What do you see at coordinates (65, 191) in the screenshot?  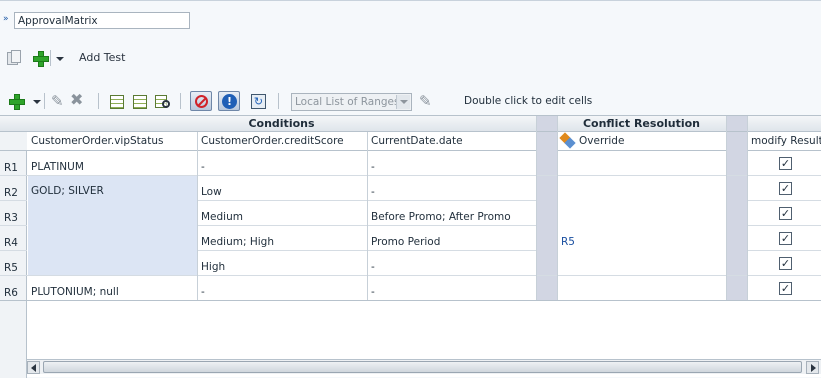 I see `cell-vip-r2: GOLD; SILVER` at bounding box center [65, 191].